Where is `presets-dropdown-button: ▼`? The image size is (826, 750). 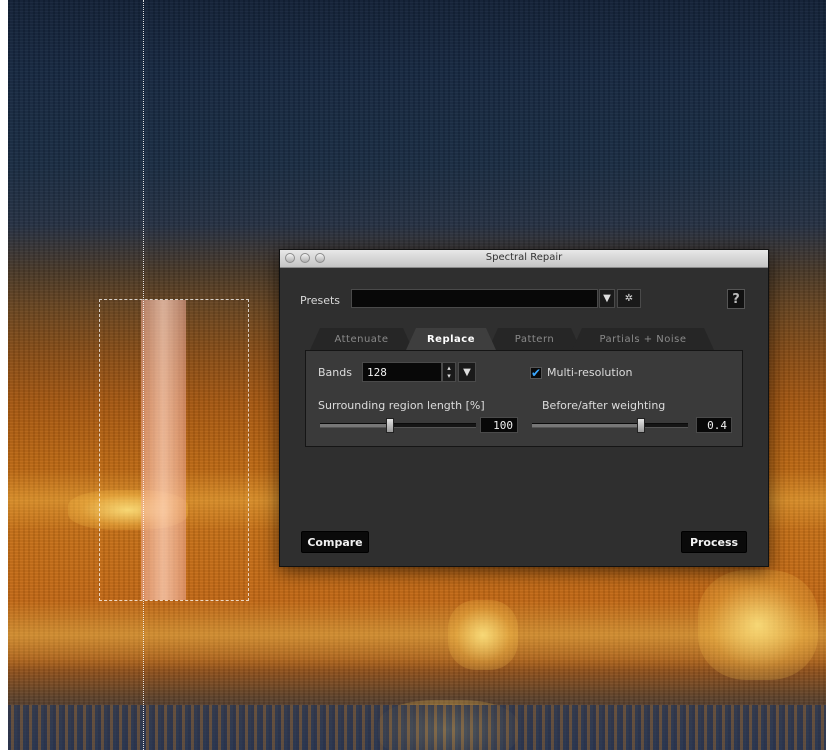 presets-dropdown-button: ▼ is located at coordinates (607, 298).